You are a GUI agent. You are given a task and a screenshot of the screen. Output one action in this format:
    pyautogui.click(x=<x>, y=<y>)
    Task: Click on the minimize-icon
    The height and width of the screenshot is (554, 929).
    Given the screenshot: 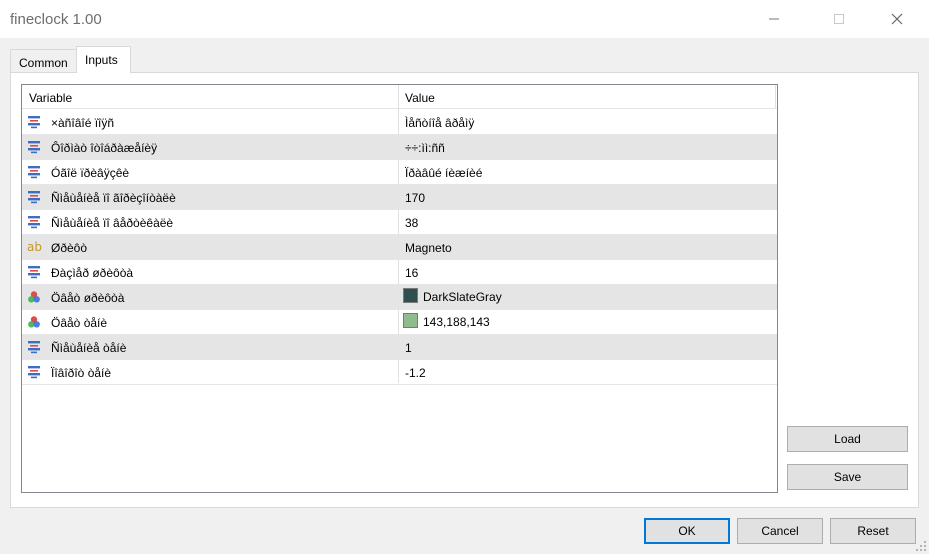 What is the action you would take?
    pyautogui.click(x=774, y=19)
    